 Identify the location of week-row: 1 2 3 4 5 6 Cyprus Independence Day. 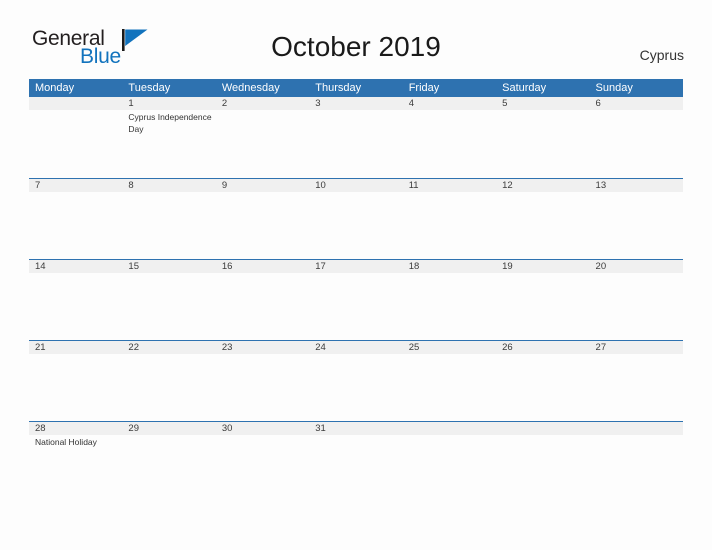
(356, 137).